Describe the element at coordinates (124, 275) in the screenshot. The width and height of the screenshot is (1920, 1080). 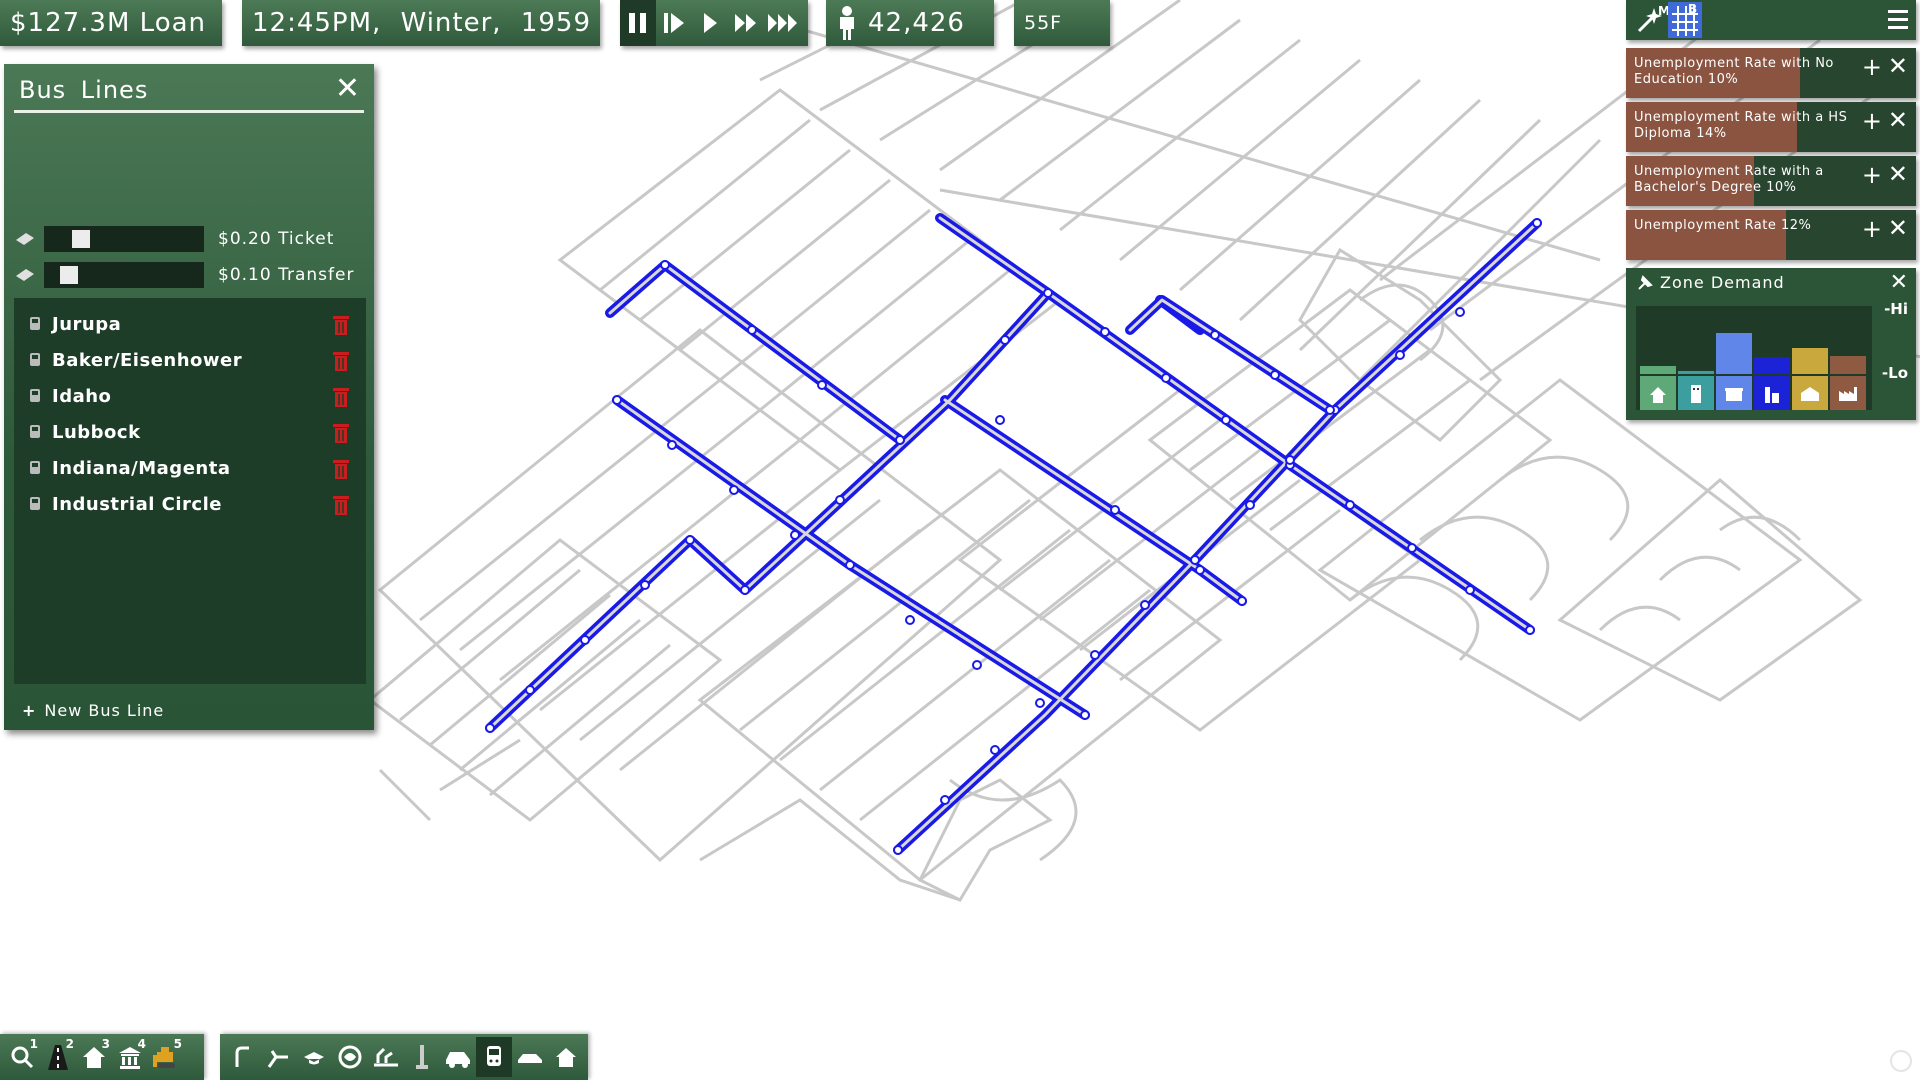
I see `transfer-fare-slider` at that location.